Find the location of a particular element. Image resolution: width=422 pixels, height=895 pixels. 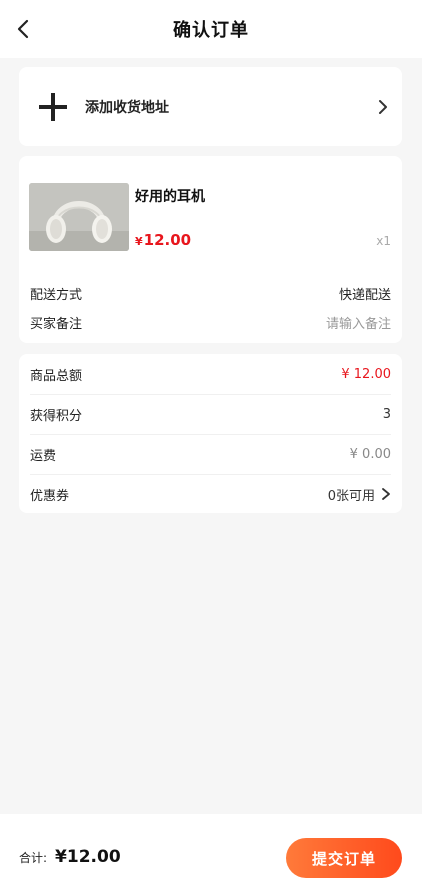

submit-order-button: 提交订单 is located at coordinates (344, 858).